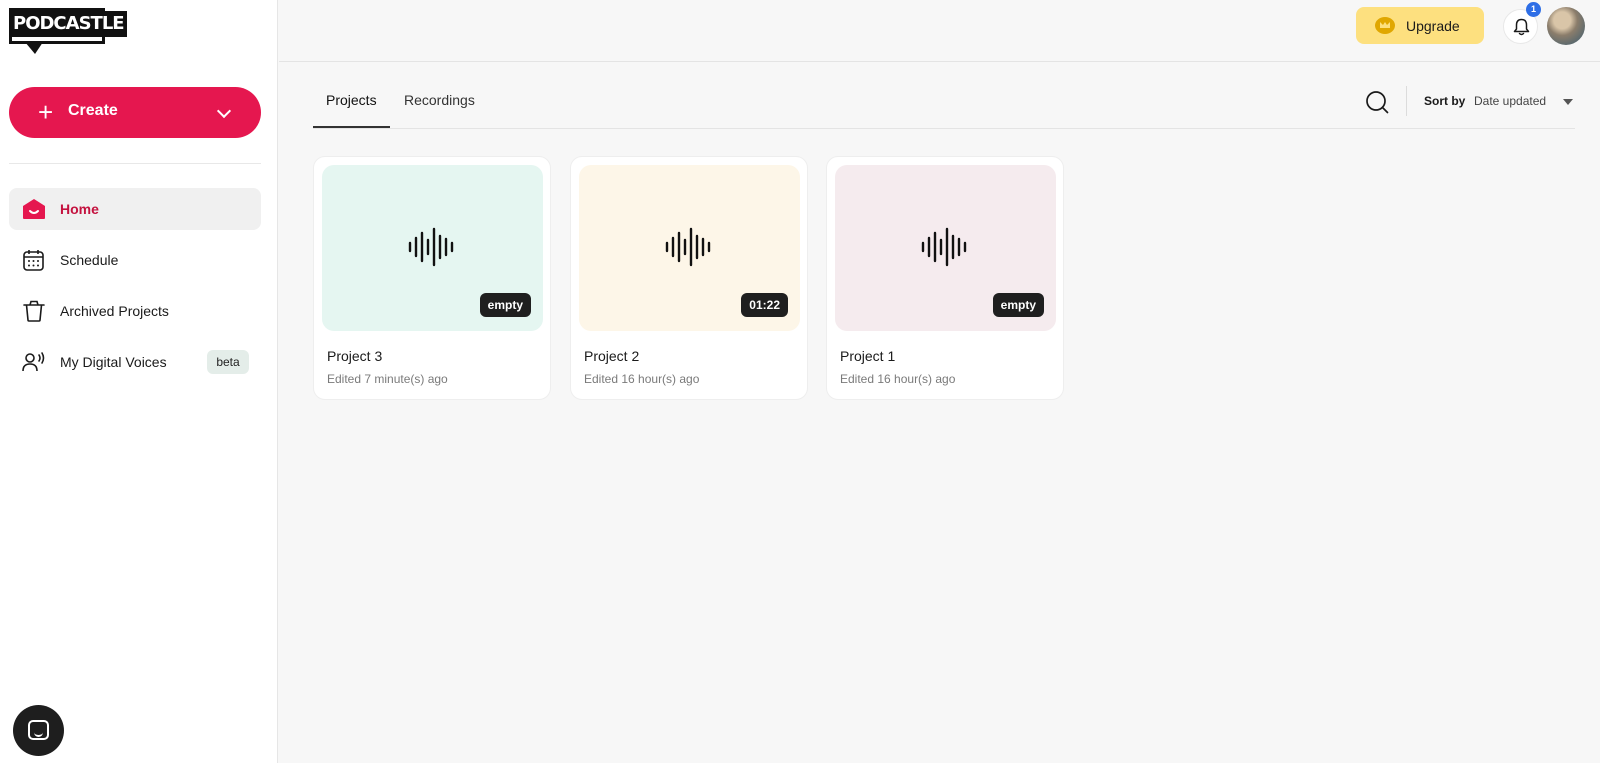  I want to click on caret-down-icon, so click(1568, 102).